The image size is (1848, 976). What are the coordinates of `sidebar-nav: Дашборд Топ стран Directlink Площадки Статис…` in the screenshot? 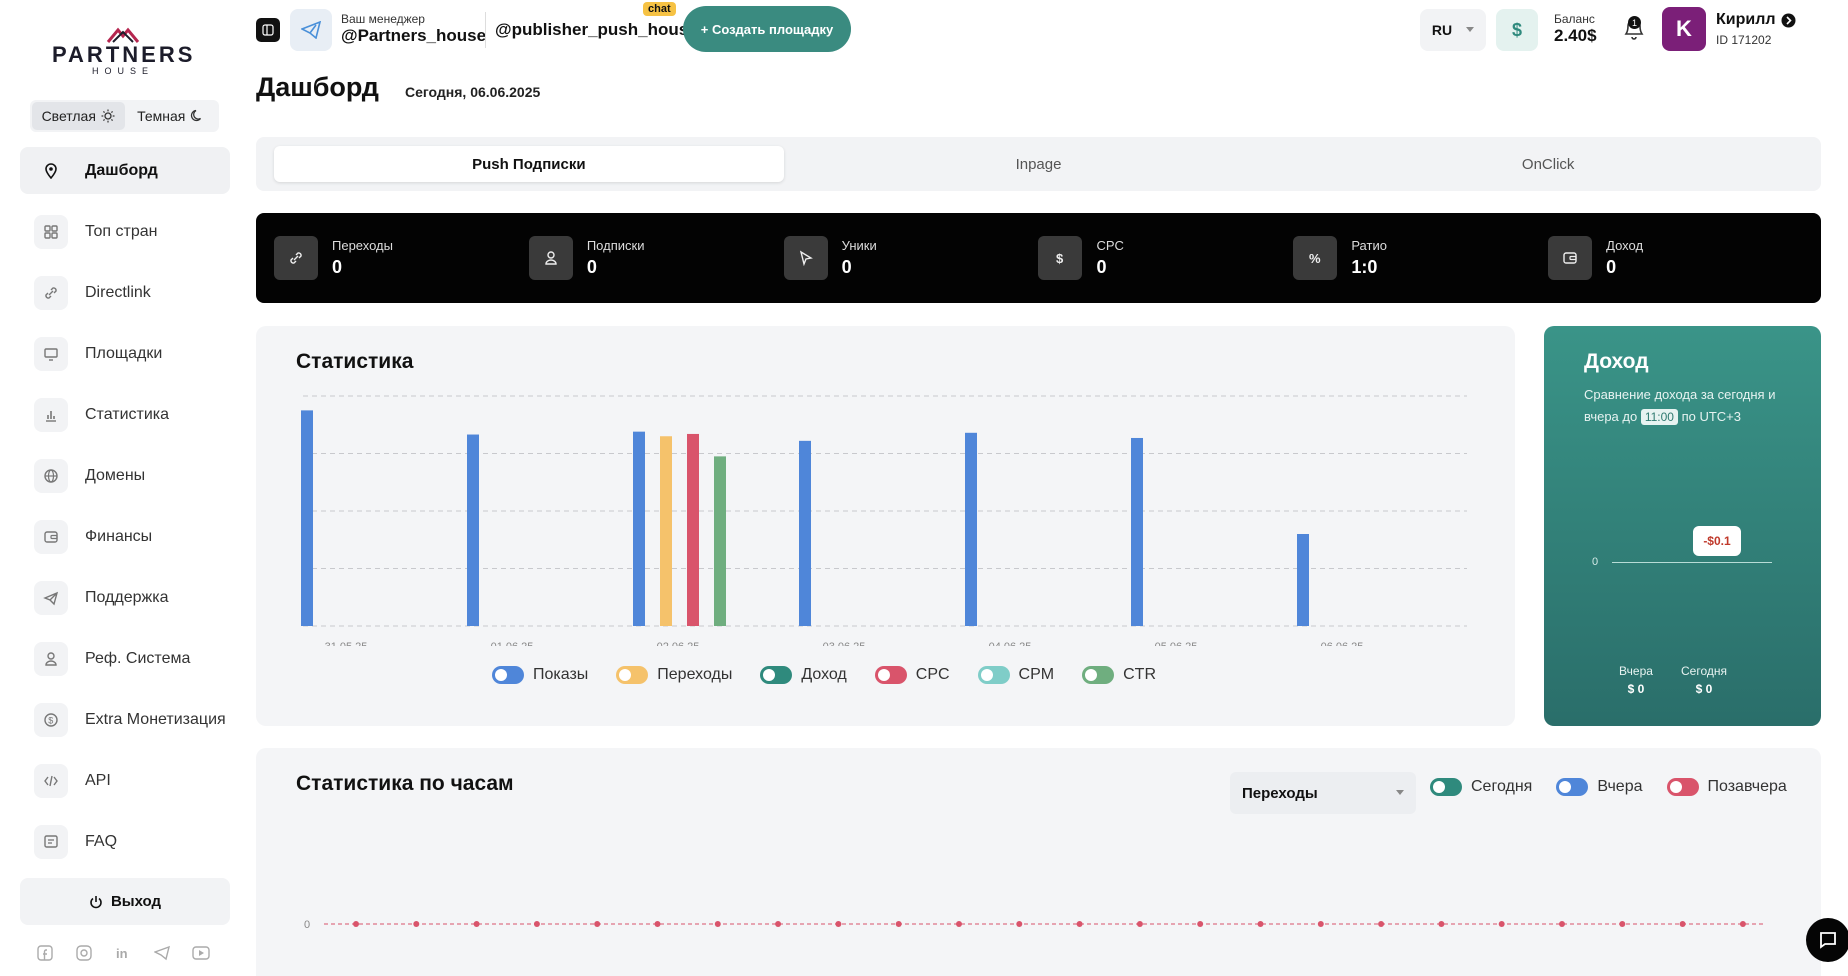 It's located at (125, 513).